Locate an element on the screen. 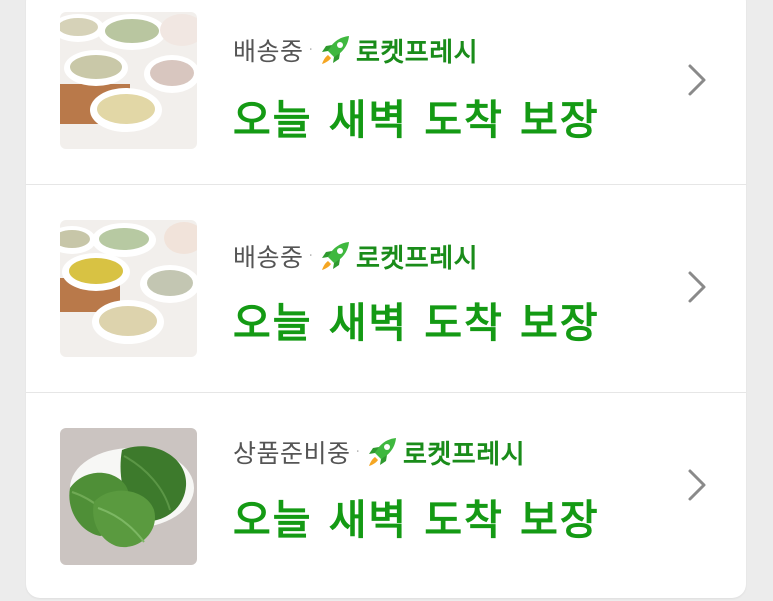 The height and width of the screenshot is (601, 773). delivery-status: 상품준비중 is located at coordinates (292, 453).